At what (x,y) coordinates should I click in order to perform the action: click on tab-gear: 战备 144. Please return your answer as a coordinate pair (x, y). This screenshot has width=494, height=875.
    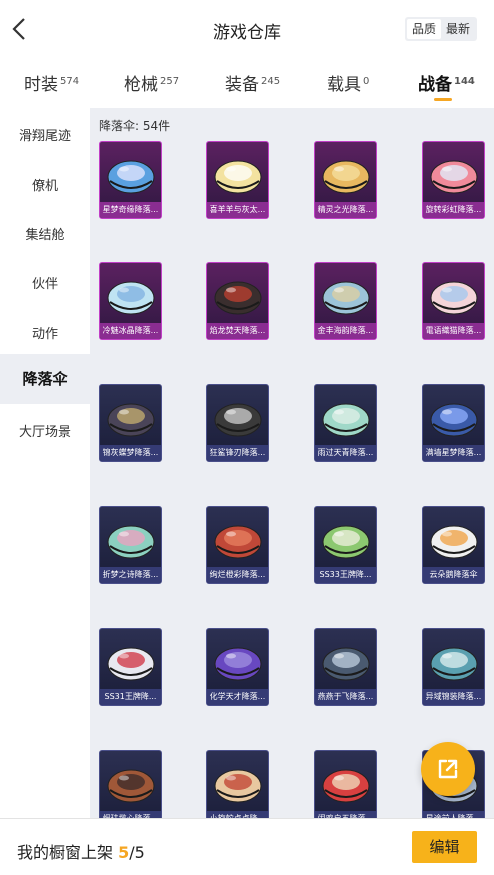
    Looking at the image, I should click on (446, 85).